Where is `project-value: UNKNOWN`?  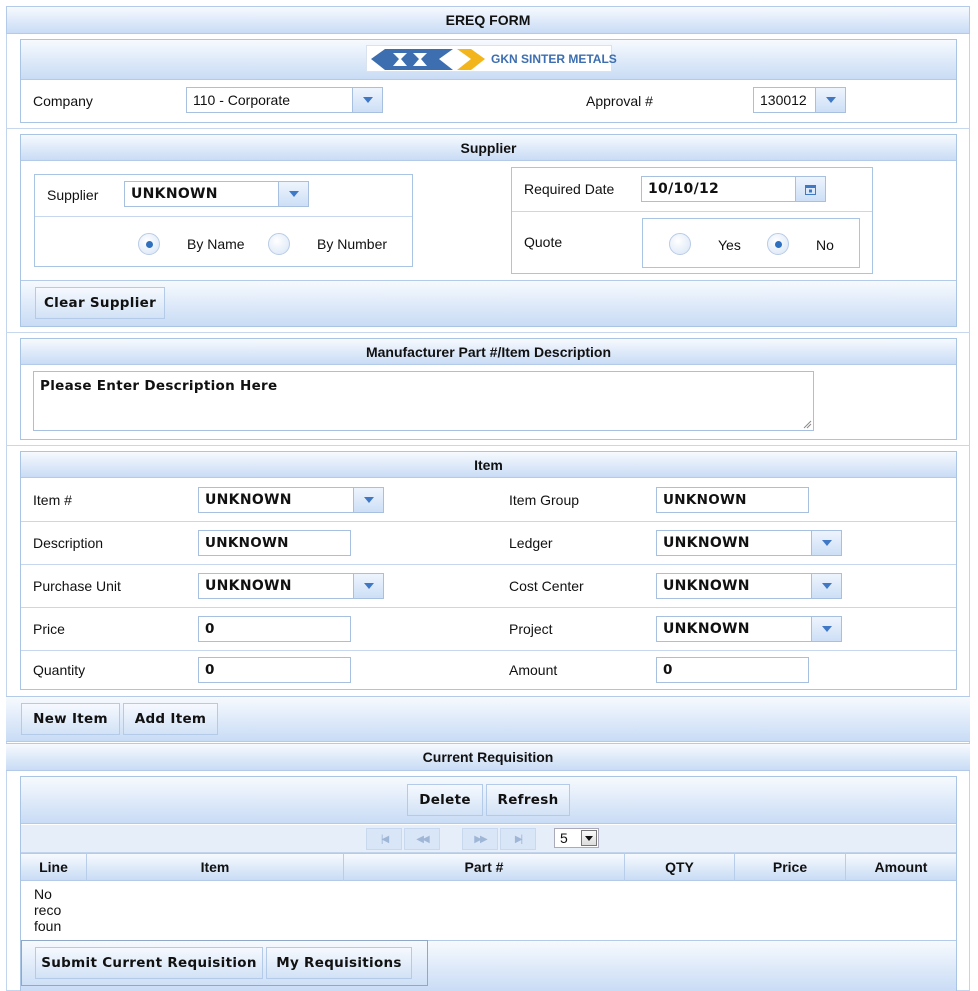 project-value: UNKNOWN is located at coordinates (706, 629).